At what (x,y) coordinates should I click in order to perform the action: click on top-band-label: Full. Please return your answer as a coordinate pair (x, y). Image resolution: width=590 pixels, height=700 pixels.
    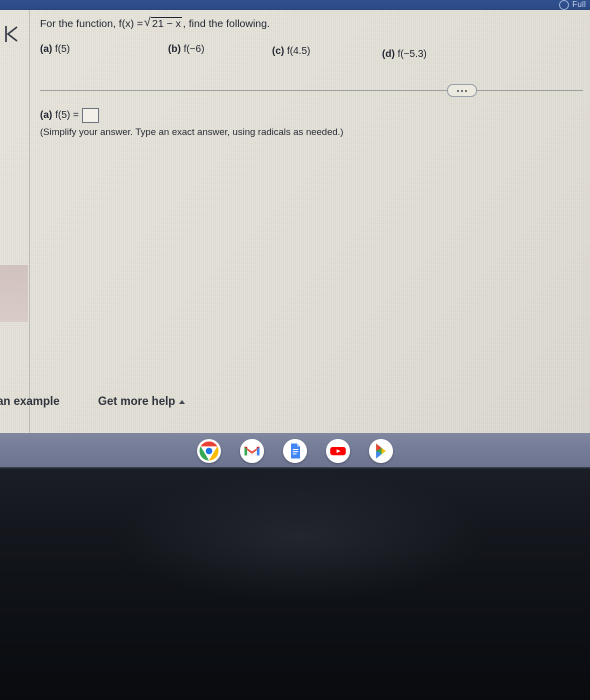
    Looking at the image, I should click on (579, 4).